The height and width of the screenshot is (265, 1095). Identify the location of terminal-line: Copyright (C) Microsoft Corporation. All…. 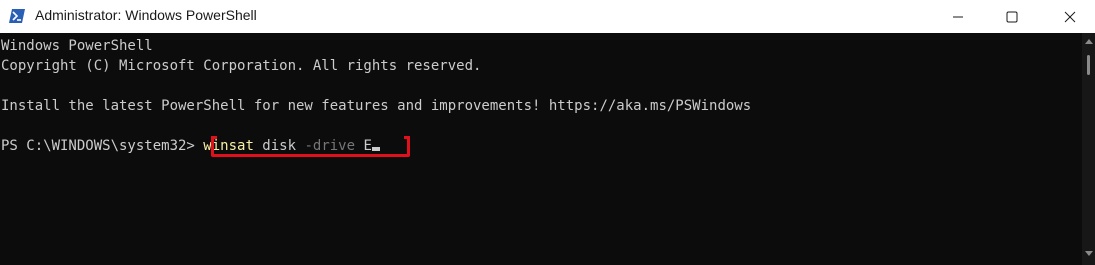
(241, 66).